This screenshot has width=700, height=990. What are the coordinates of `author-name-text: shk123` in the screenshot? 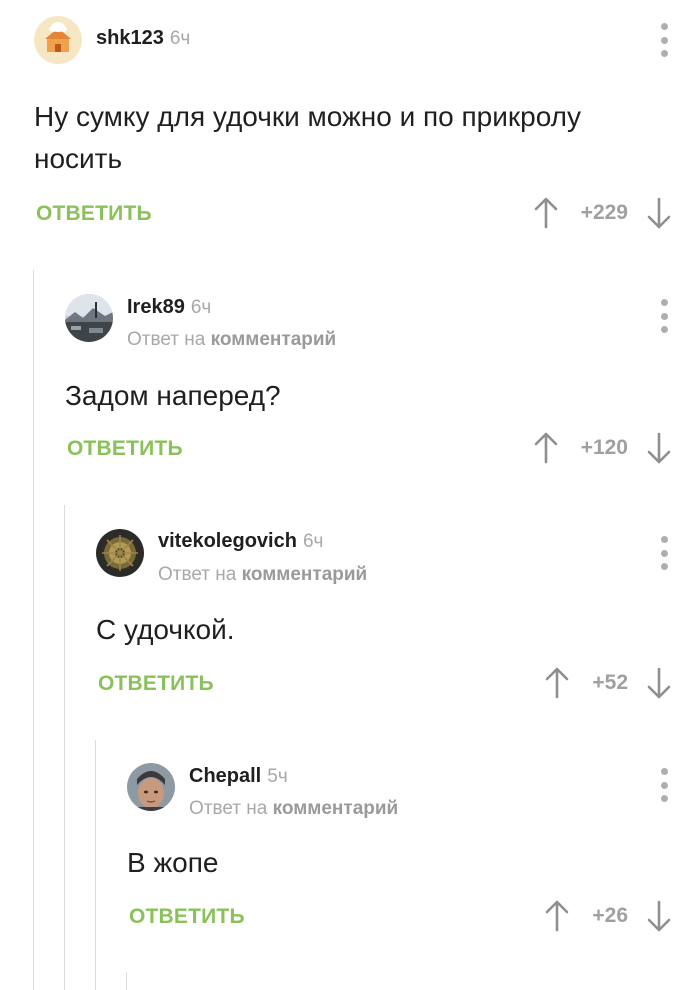 It's located at (130, 38).